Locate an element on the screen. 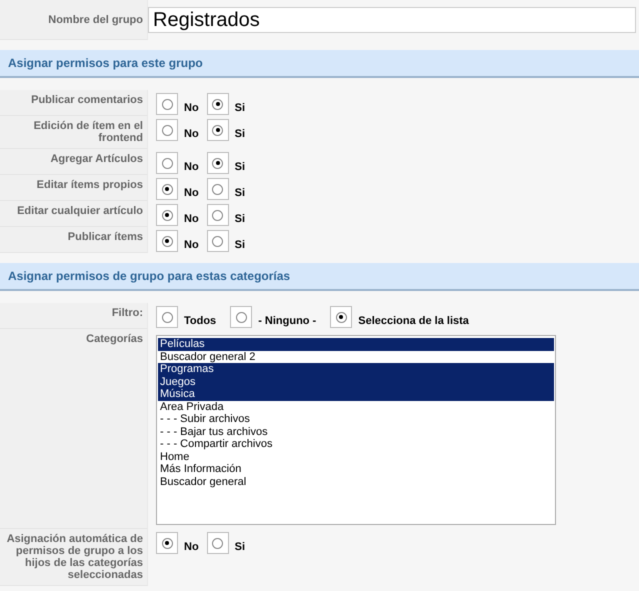 This screenshot has height=591, width=639. list-item: Más Información is located at coordinates (356, 469).